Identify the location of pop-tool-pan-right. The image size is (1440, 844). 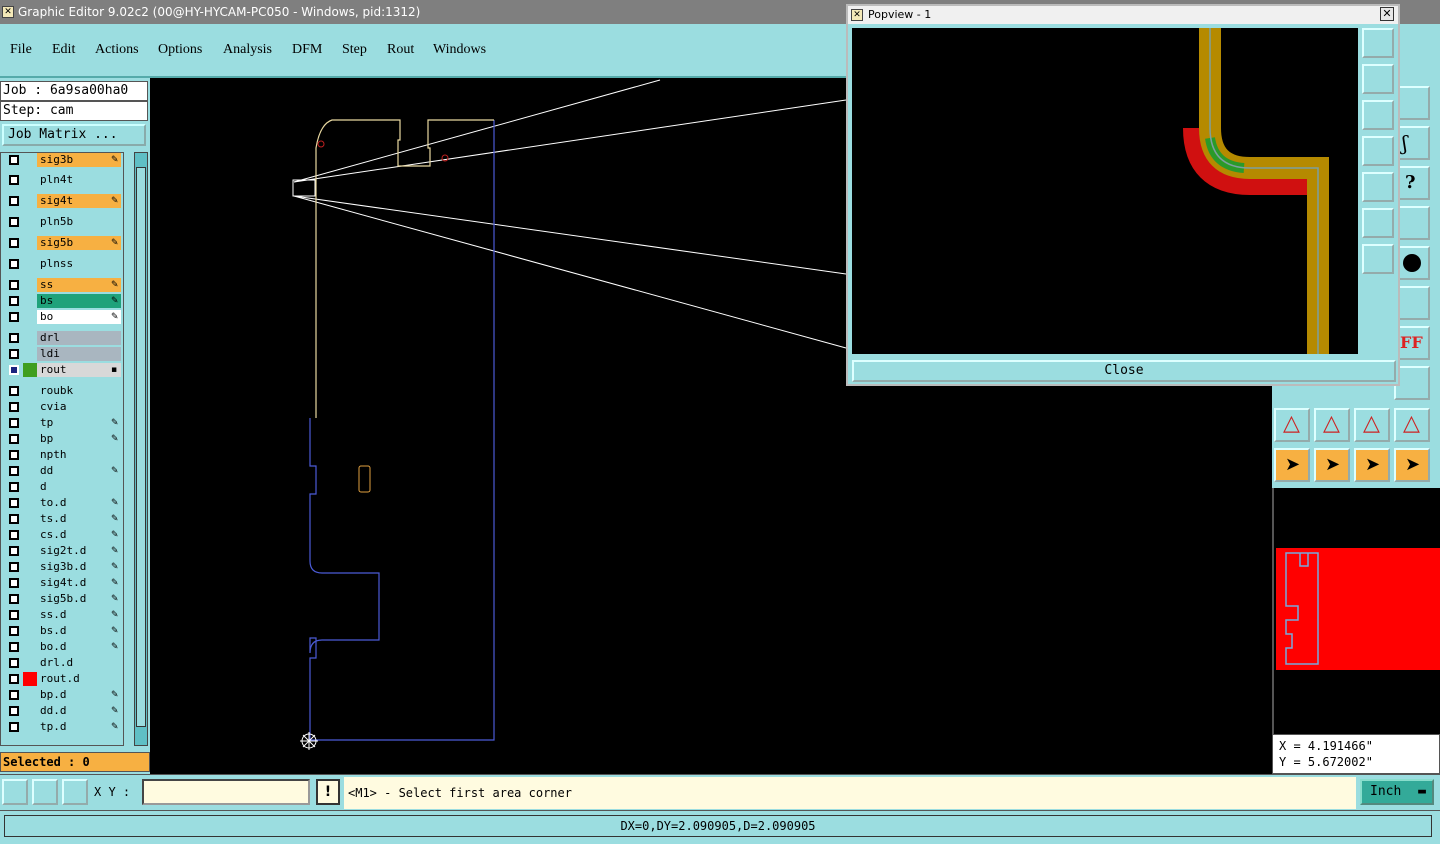
(1378, 187).